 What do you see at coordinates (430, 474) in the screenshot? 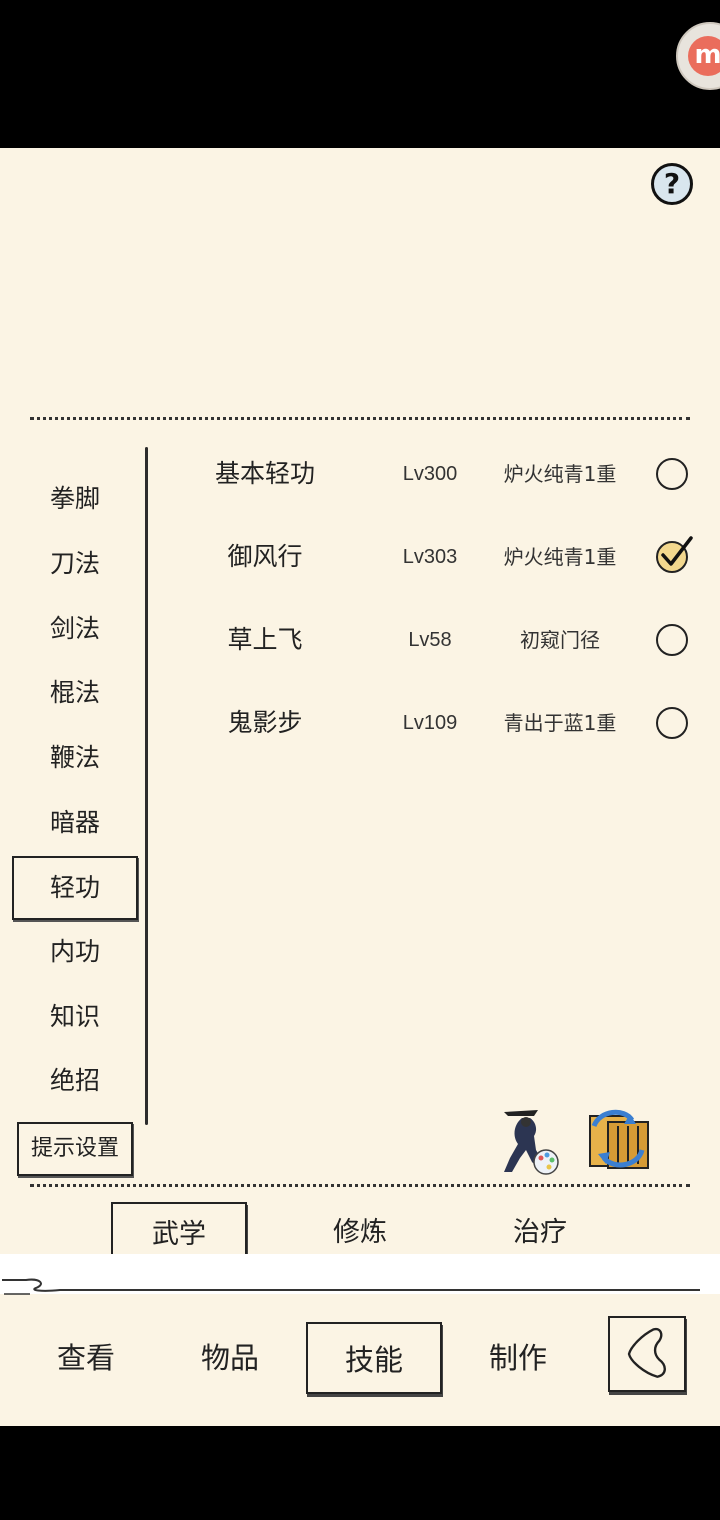
I see `skill-level: Lv300` at bounding box center [430, 474].